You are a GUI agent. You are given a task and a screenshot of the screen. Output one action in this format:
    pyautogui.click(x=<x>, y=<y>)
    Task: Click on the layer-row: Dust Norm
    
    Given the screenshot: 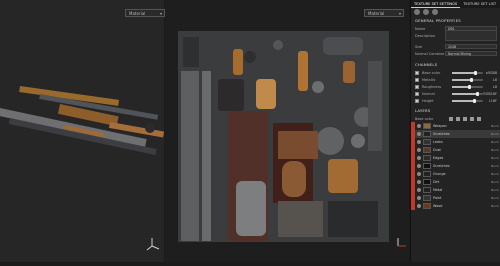 What is the action you would take?
    pyautogui.click(x=455, y=150)
    